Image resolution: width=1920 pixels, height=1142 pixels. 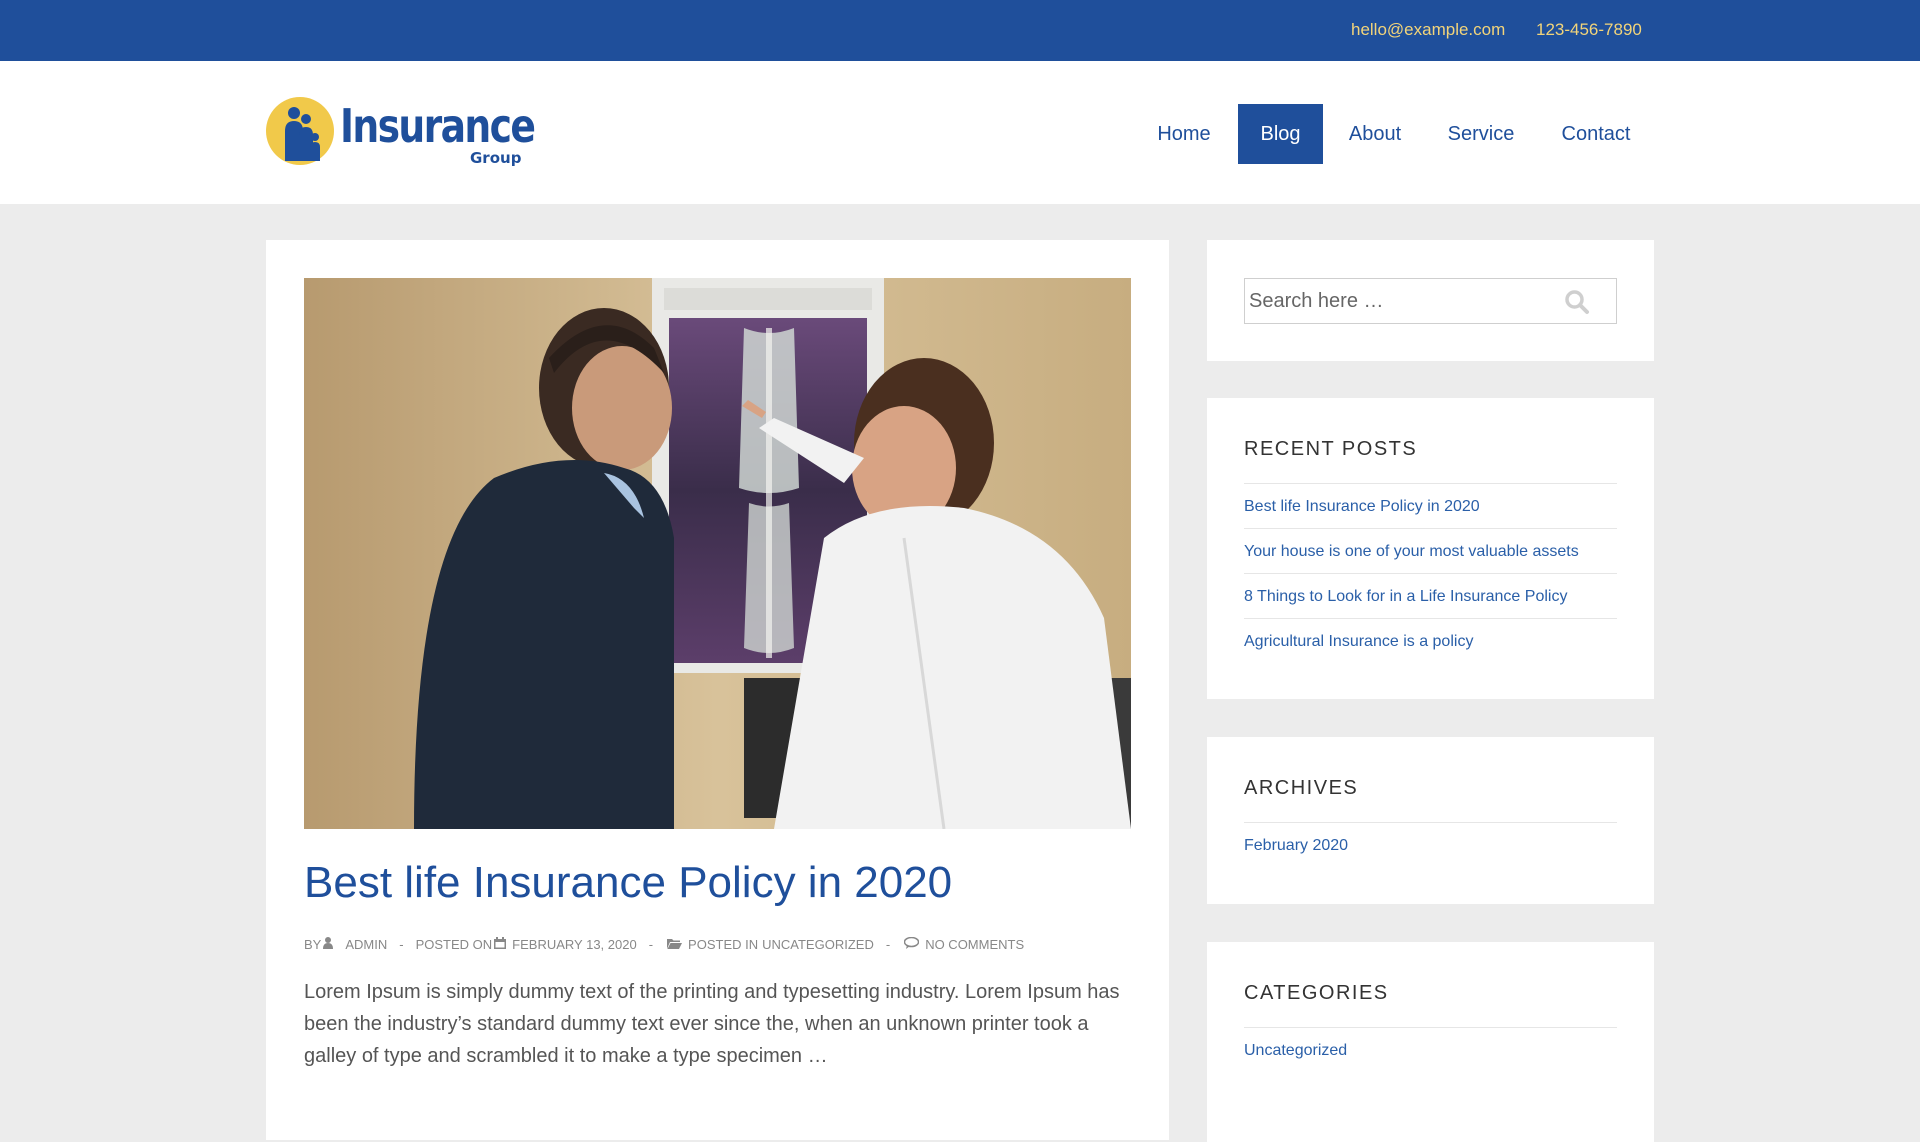 I want to click on search-input, so click(x=1399, y=301).